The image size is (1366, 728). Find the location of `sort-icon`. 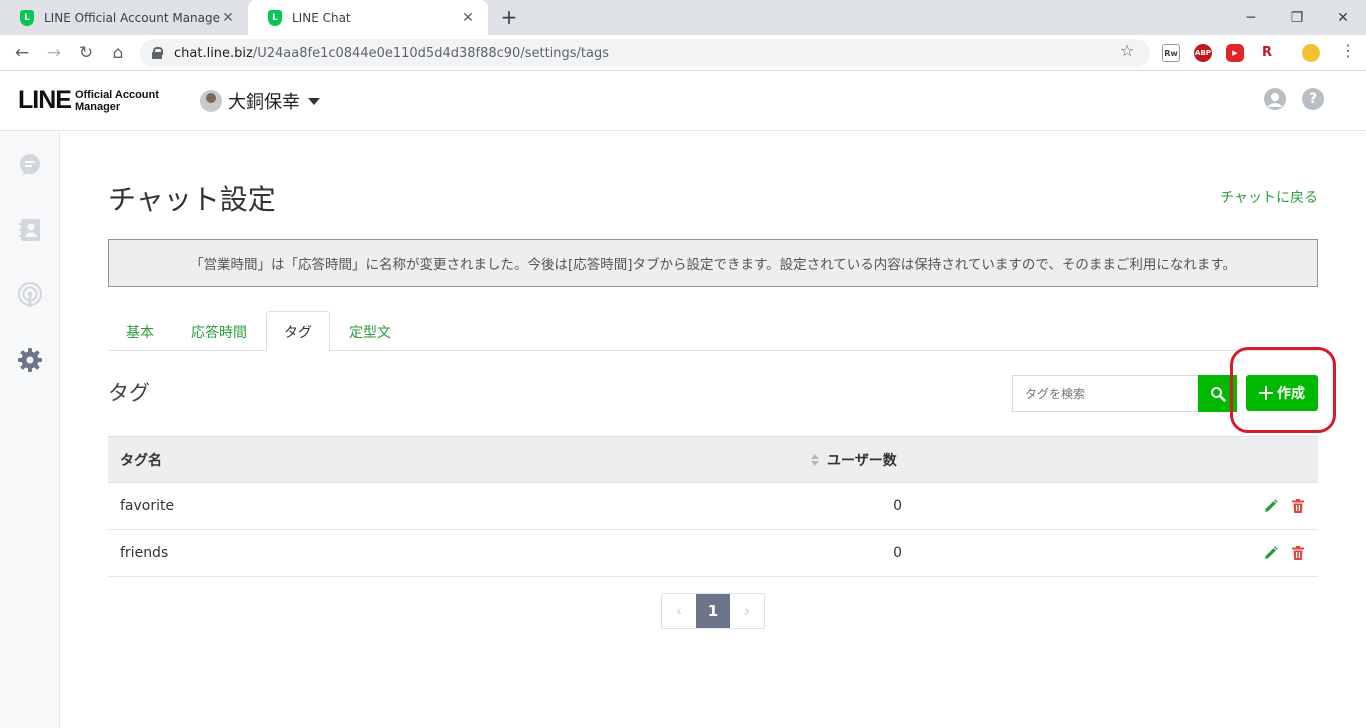

sort-icon is located at coordinates (815, 459).